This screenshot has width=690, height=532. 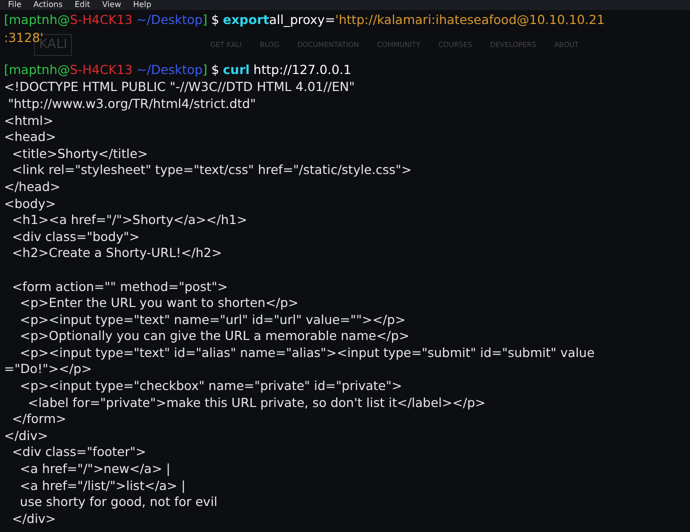 What do you see at coordinates (236, 69) in the screenshot?
I see `command: curl` at bounding box center [236, 69].